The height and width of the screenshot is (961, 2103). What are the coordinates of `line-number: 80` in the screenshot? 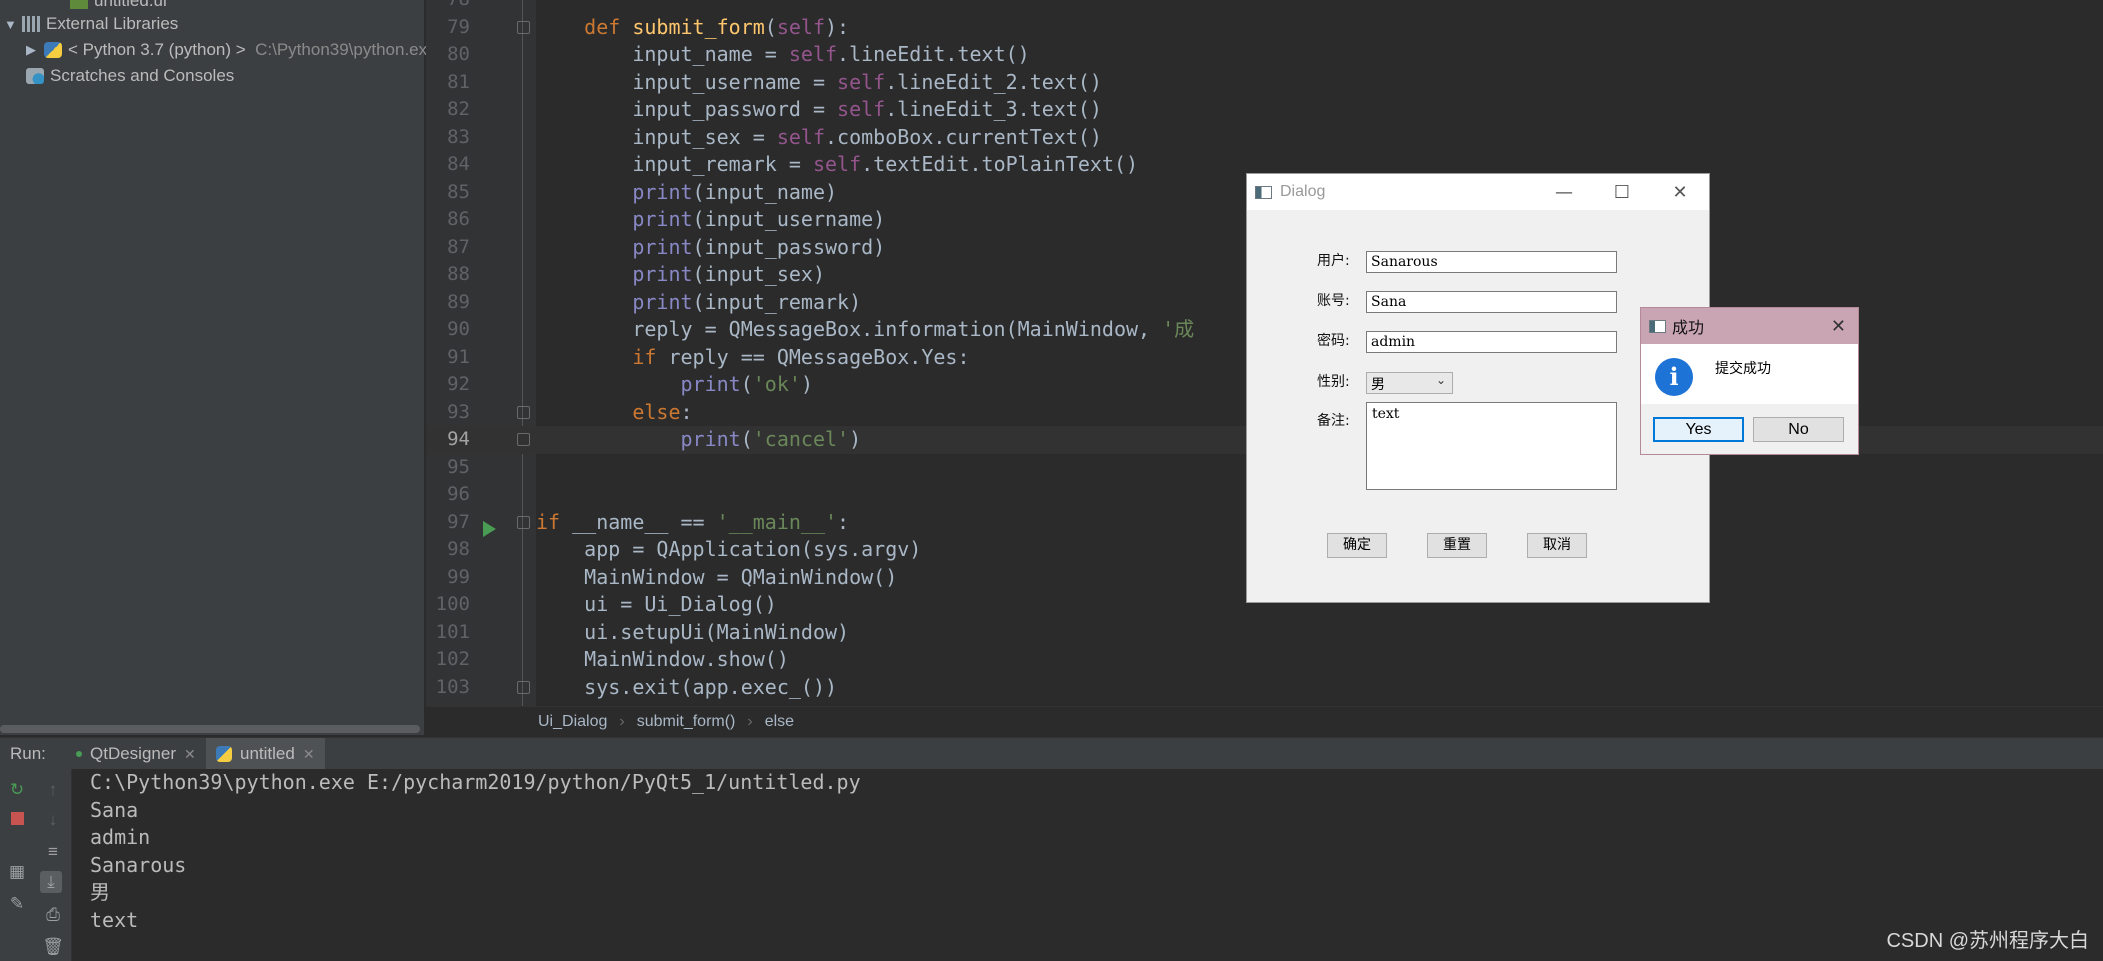 It's located at (458, 54).